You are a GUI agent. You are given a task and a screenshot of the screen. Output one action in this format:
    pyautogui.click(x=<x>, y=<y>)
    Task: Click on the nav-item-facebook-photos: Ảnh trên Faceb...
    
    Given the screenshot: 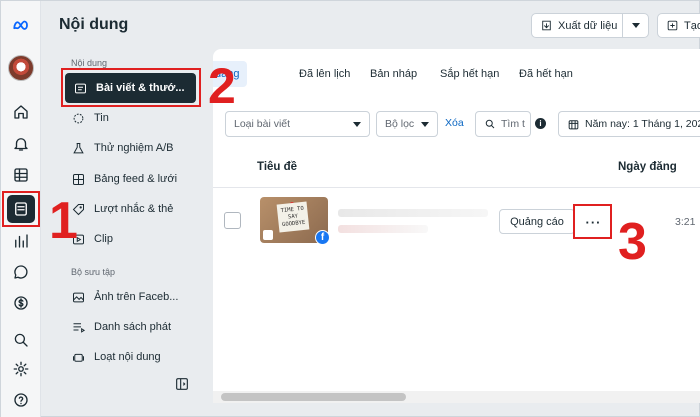 What is the action you would take?
    pyautogui.click(x=149, y=297)
    